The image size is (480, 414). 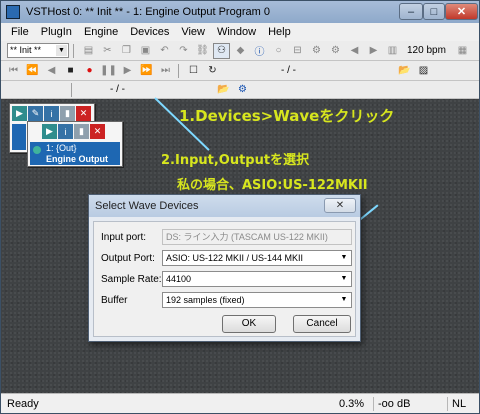 I want to click on info-icon: ⓘ, so click(x=259, y=51).